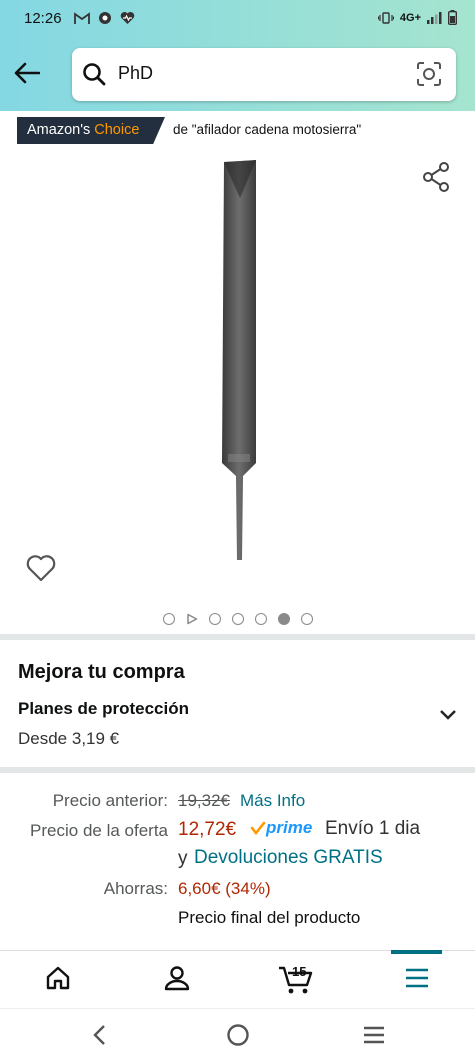 The image size is (475, 1059). Describe the element at coordinates (41, 568) in the screenshot. I see `wishlist-heart-icon` at that location.